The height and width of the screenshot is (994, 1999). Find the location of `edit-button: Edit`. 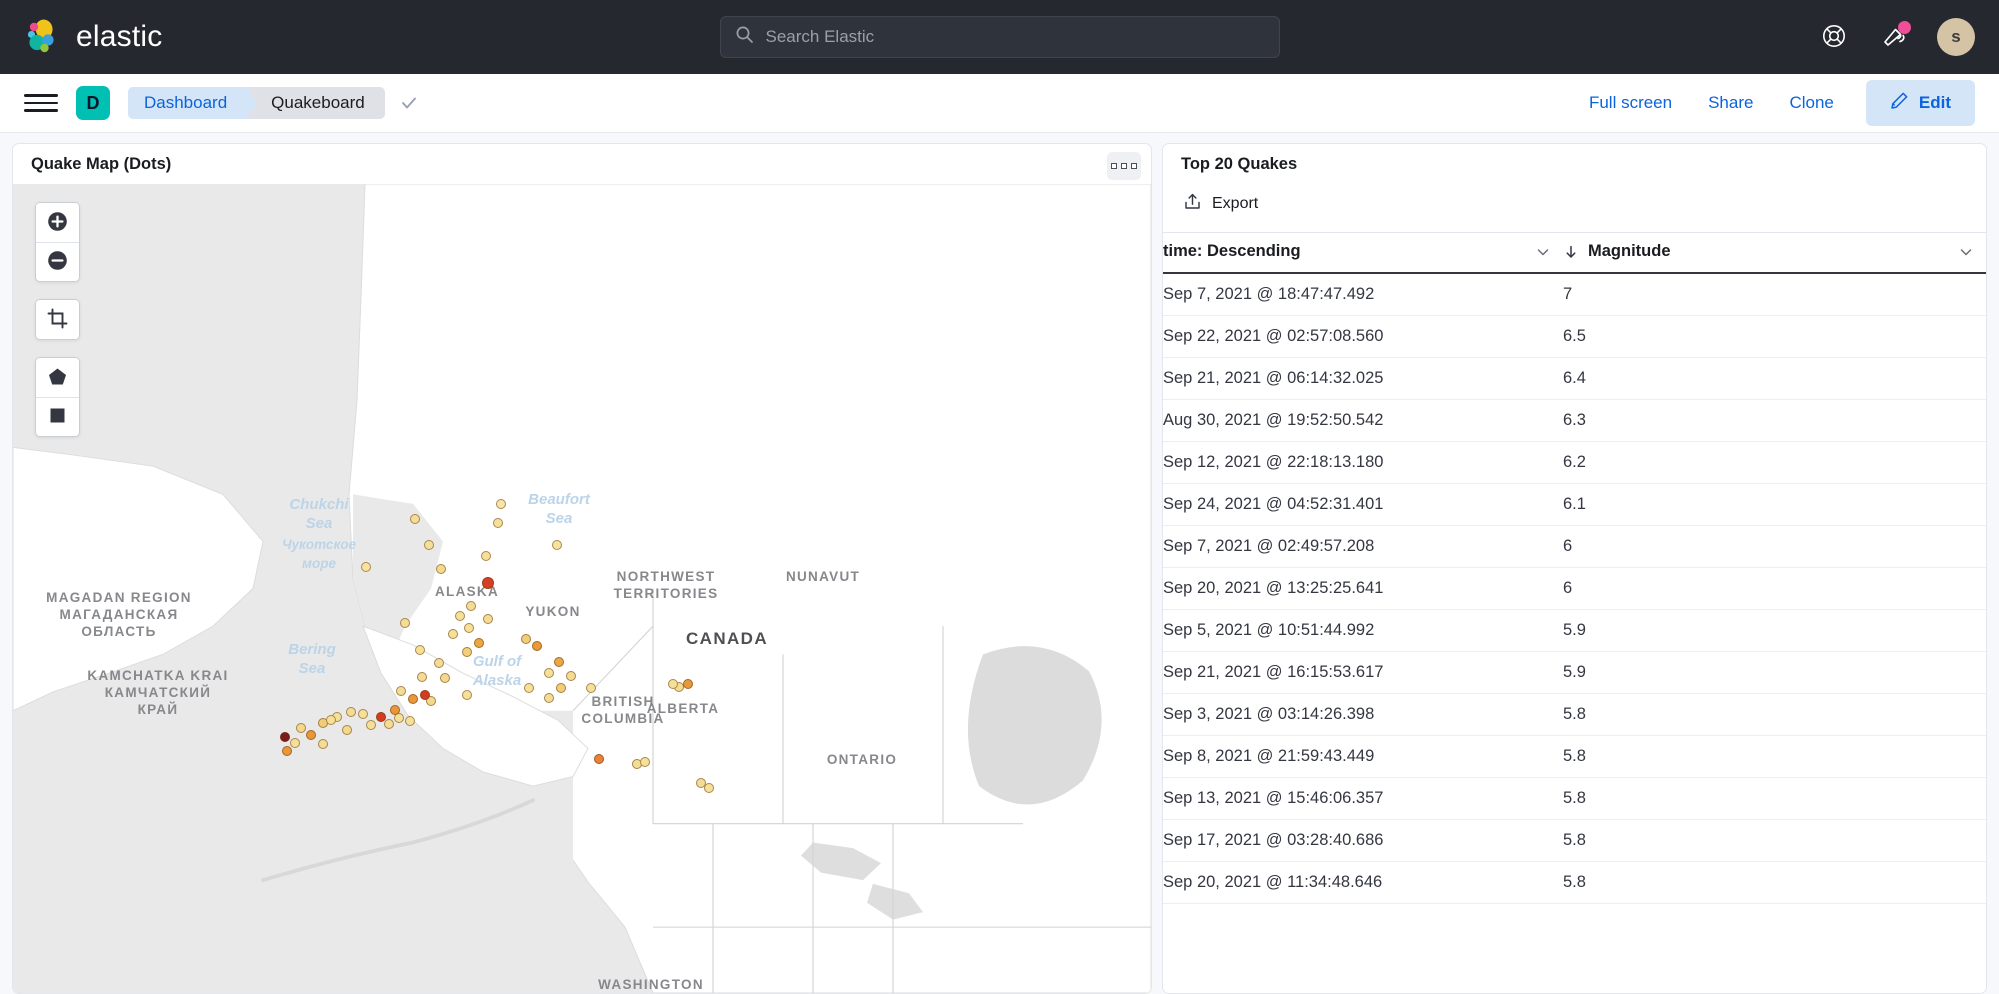

edit-button: Edit is located at coordinates (1920, 103).